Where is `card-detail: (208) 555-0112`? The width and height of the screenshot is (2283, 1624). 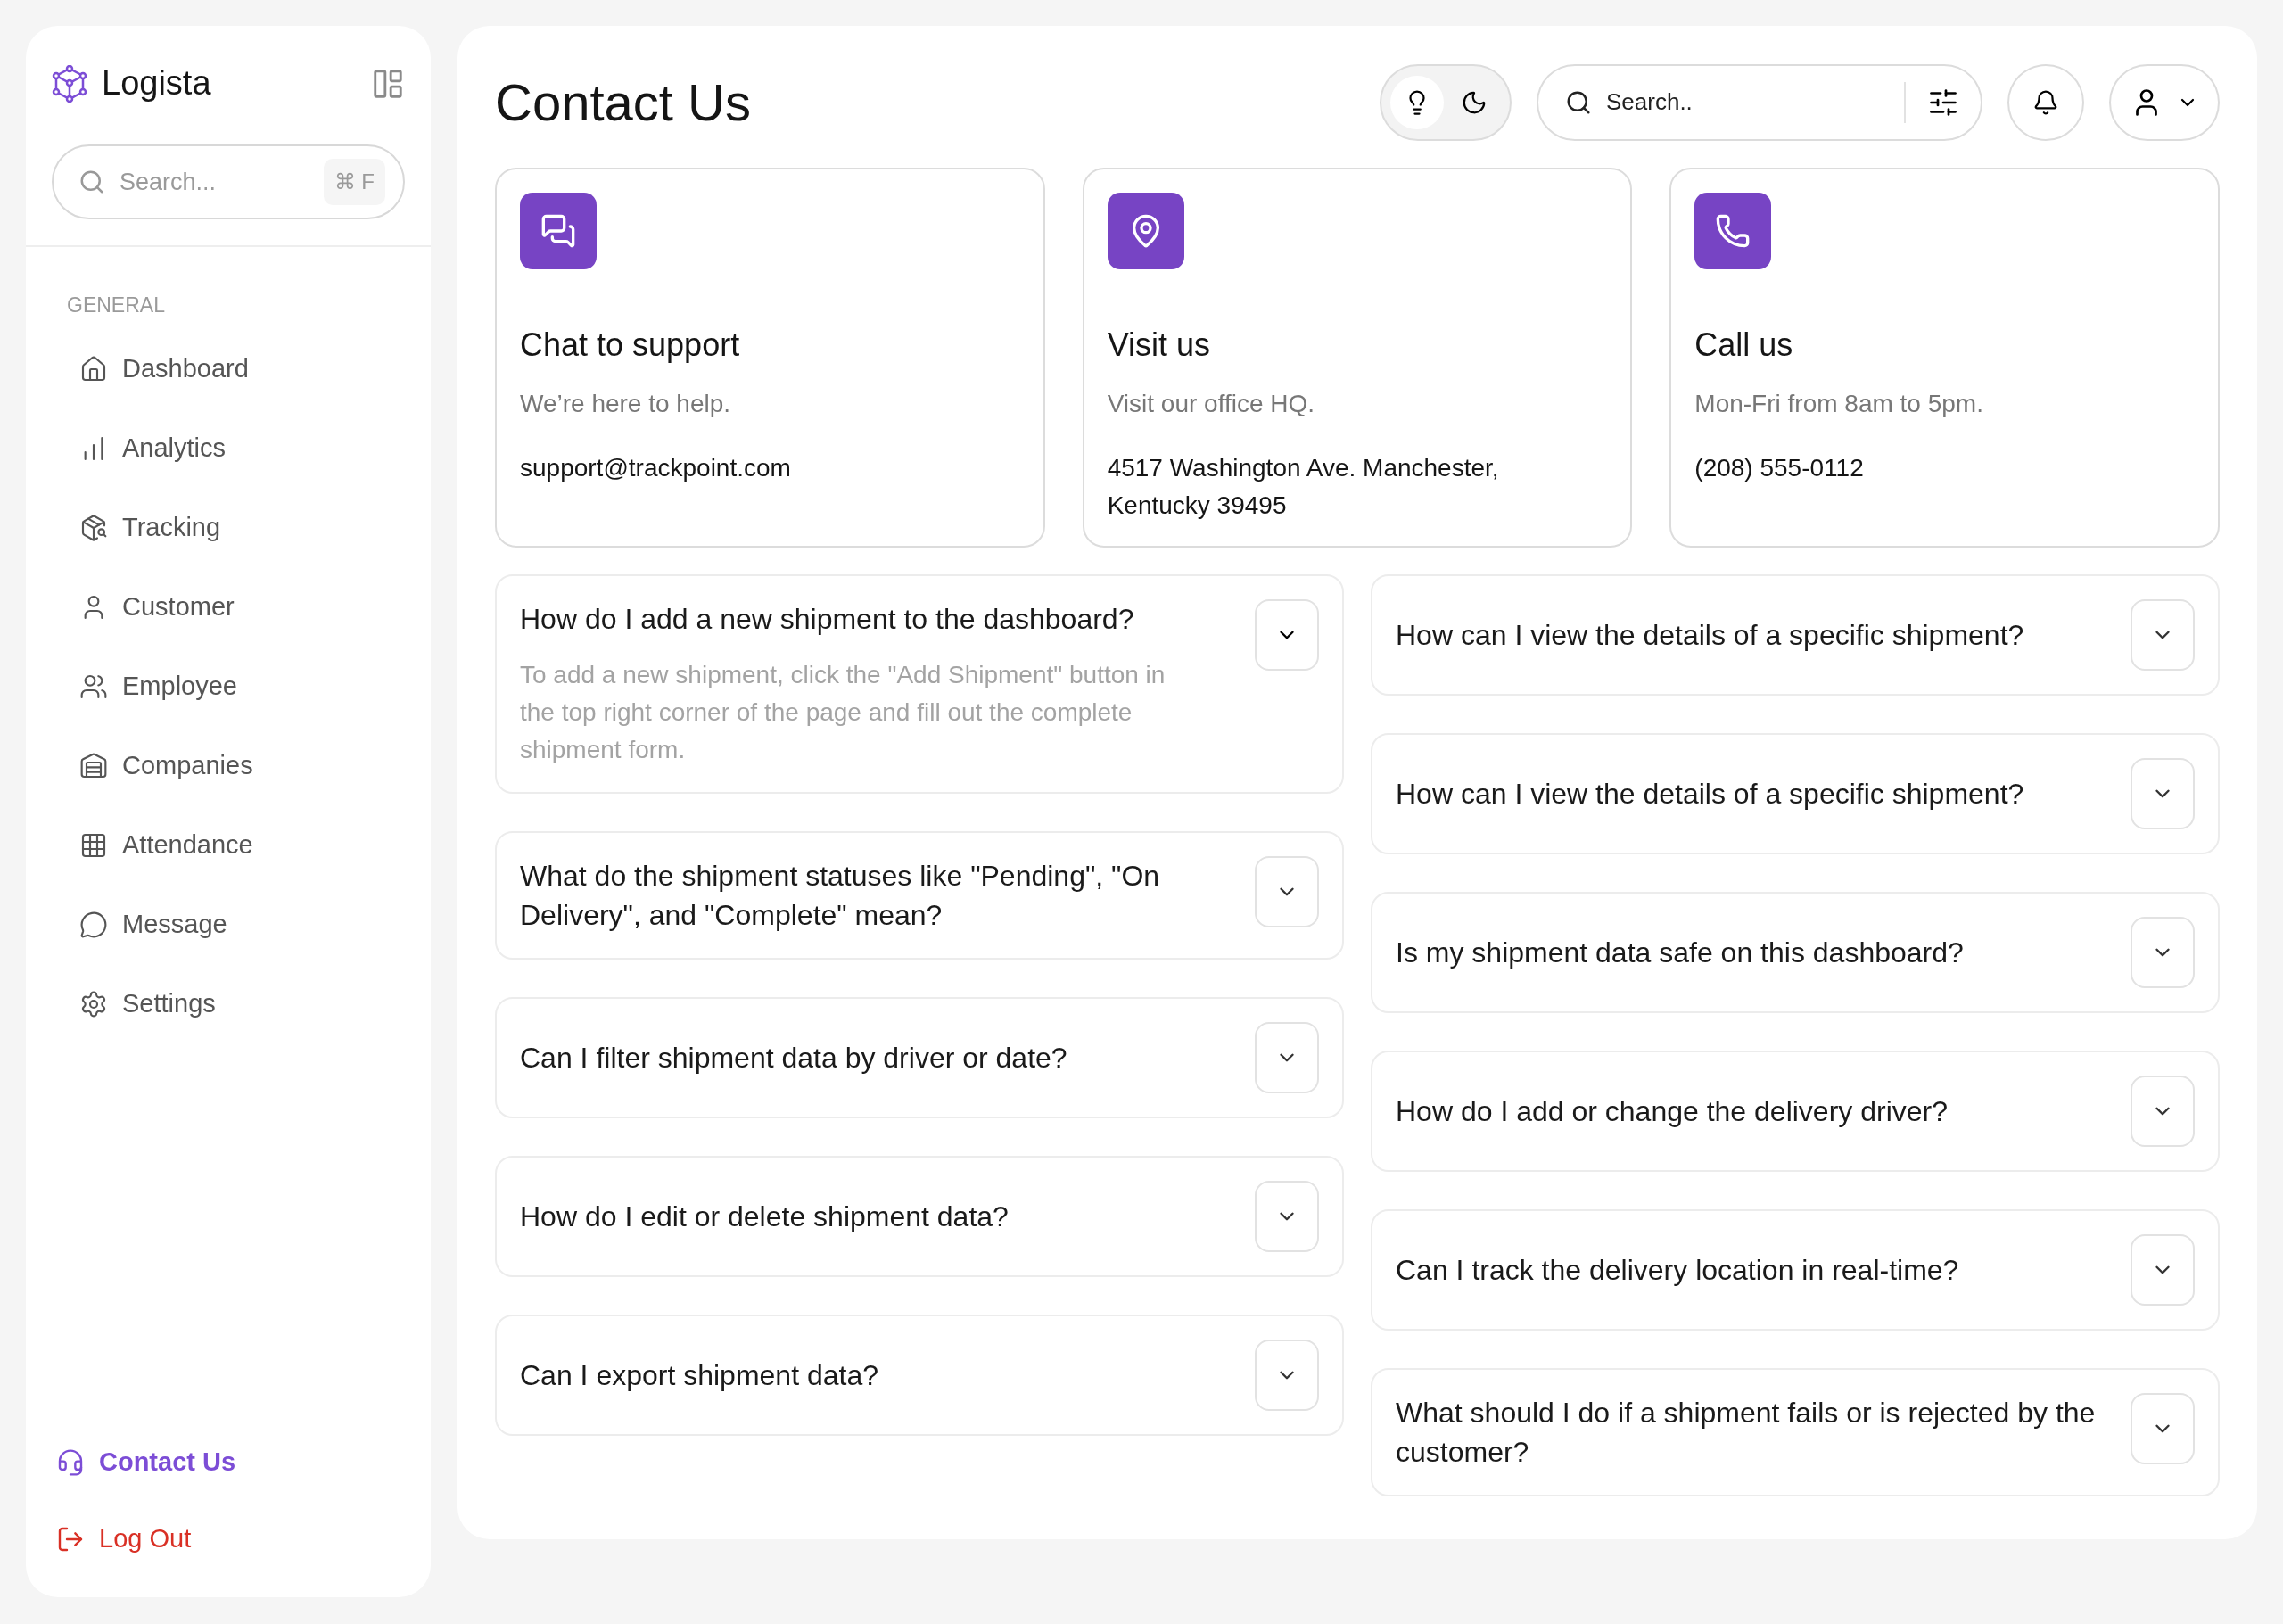
card-detail: (208) 555-0112 is located at coordinates (1779, 468).